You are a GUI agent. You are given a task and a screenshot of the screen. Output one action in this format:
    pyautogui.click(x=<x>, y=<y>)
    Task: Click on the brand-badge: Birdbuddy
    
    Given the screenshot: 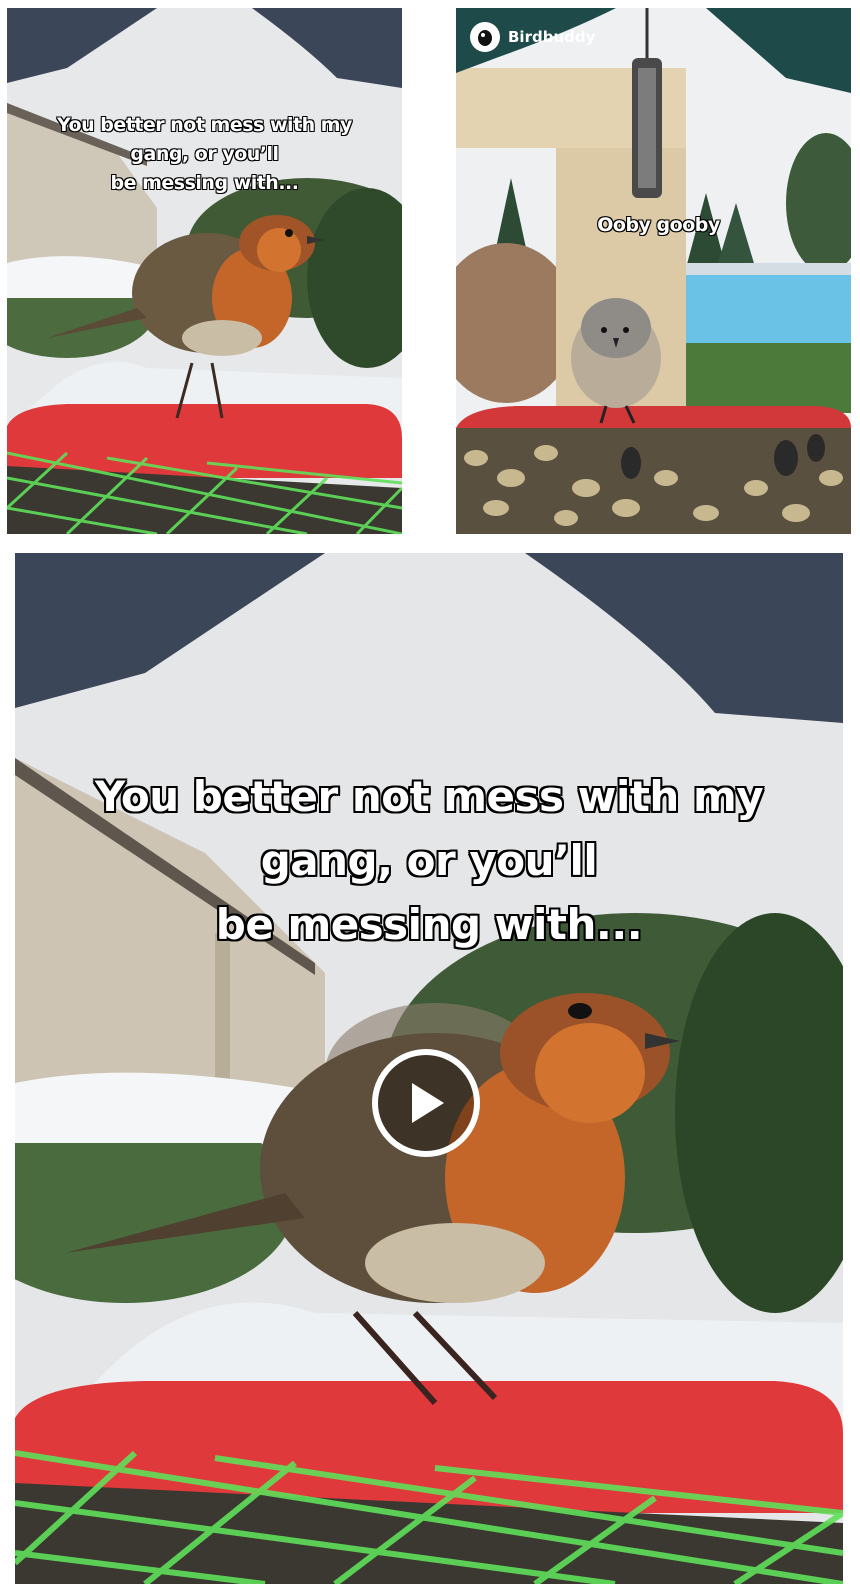 What is the action you would take?
    pyautogui.click(x=532, y=37)
    